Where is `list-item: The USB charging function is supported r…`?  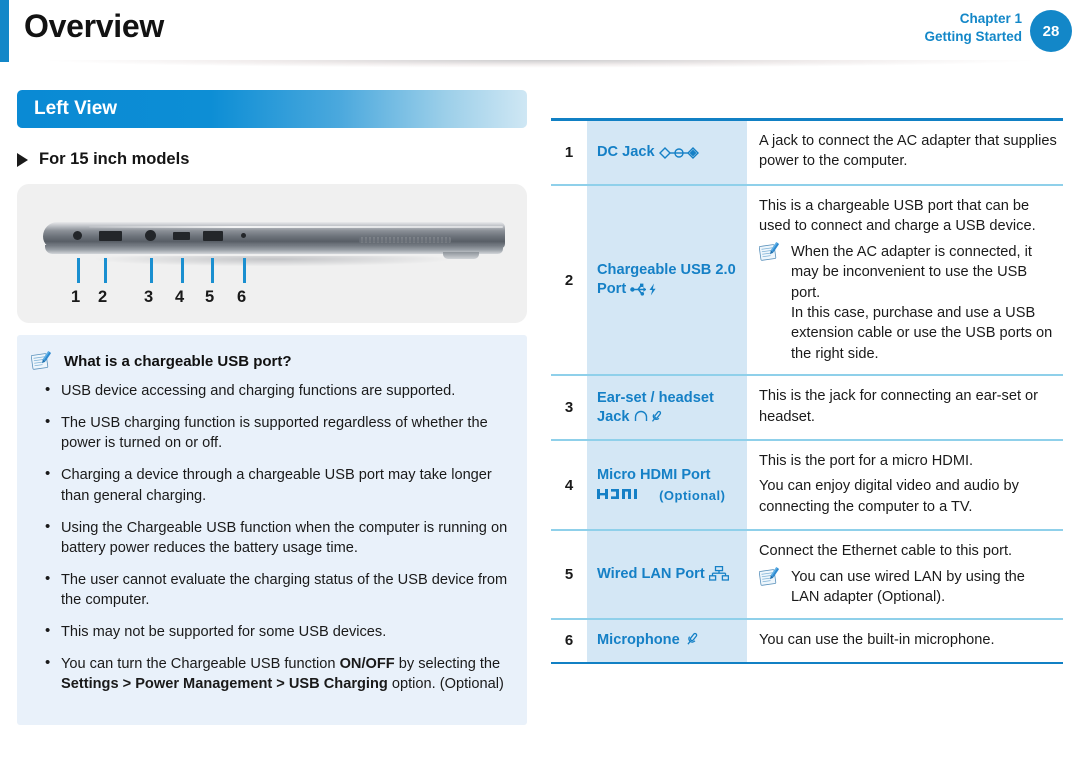
list-item: The USB charging function is supported r… is located at coordinates (270, 432).